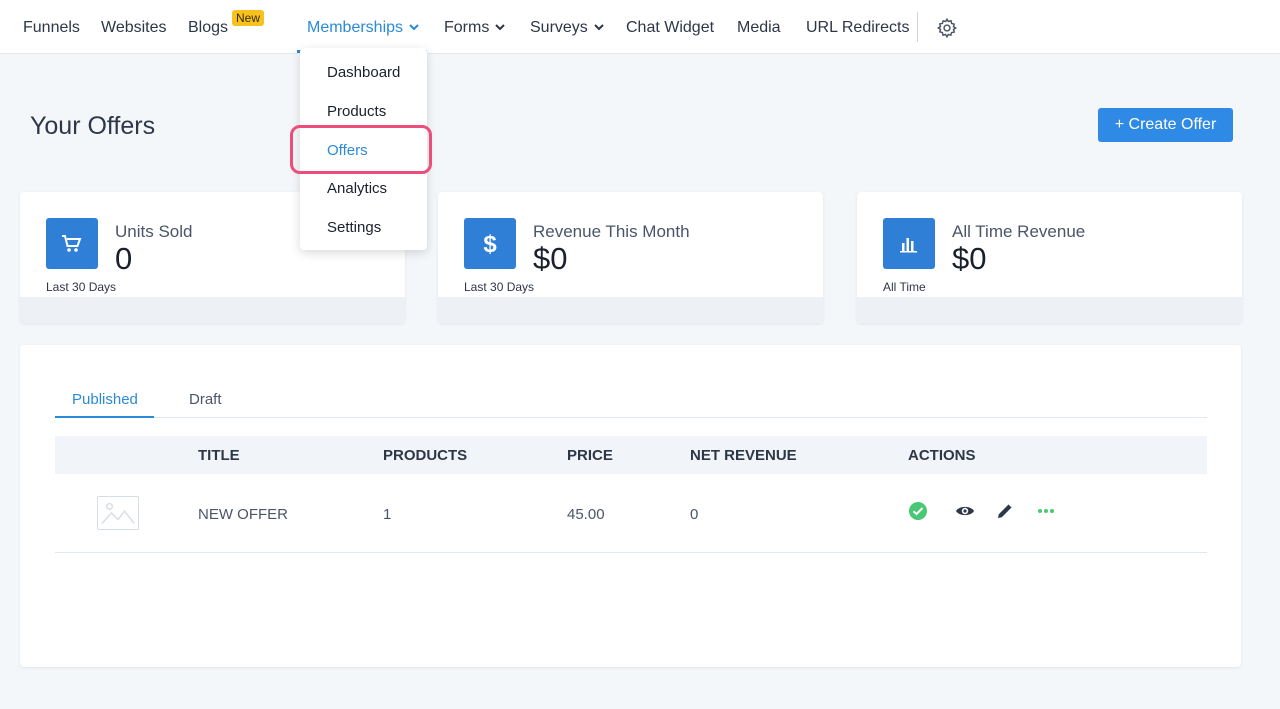 This screenshot has height=709, width=1280. Describe the element at coordinates (1005, 511) in the screenshot. I see `pencil-icon` at that location.